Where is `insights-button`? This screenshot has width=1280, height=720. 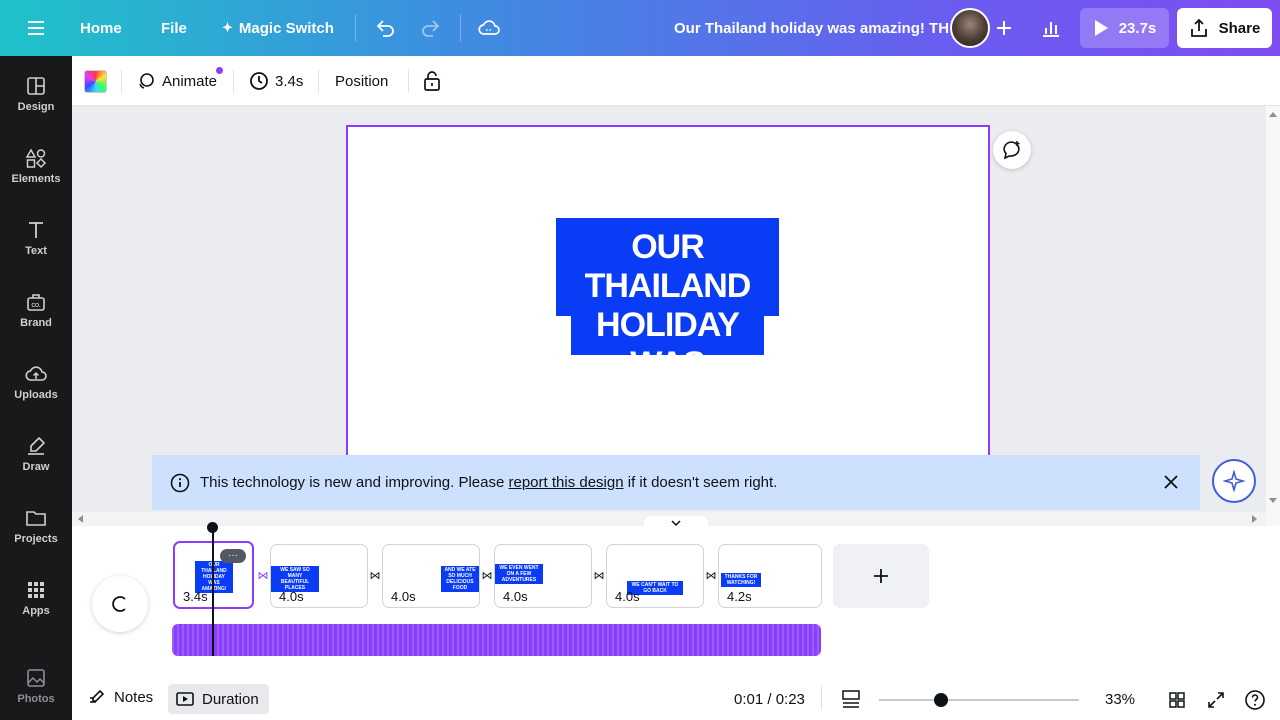
insights-button is located at coordinates (1051, 28).